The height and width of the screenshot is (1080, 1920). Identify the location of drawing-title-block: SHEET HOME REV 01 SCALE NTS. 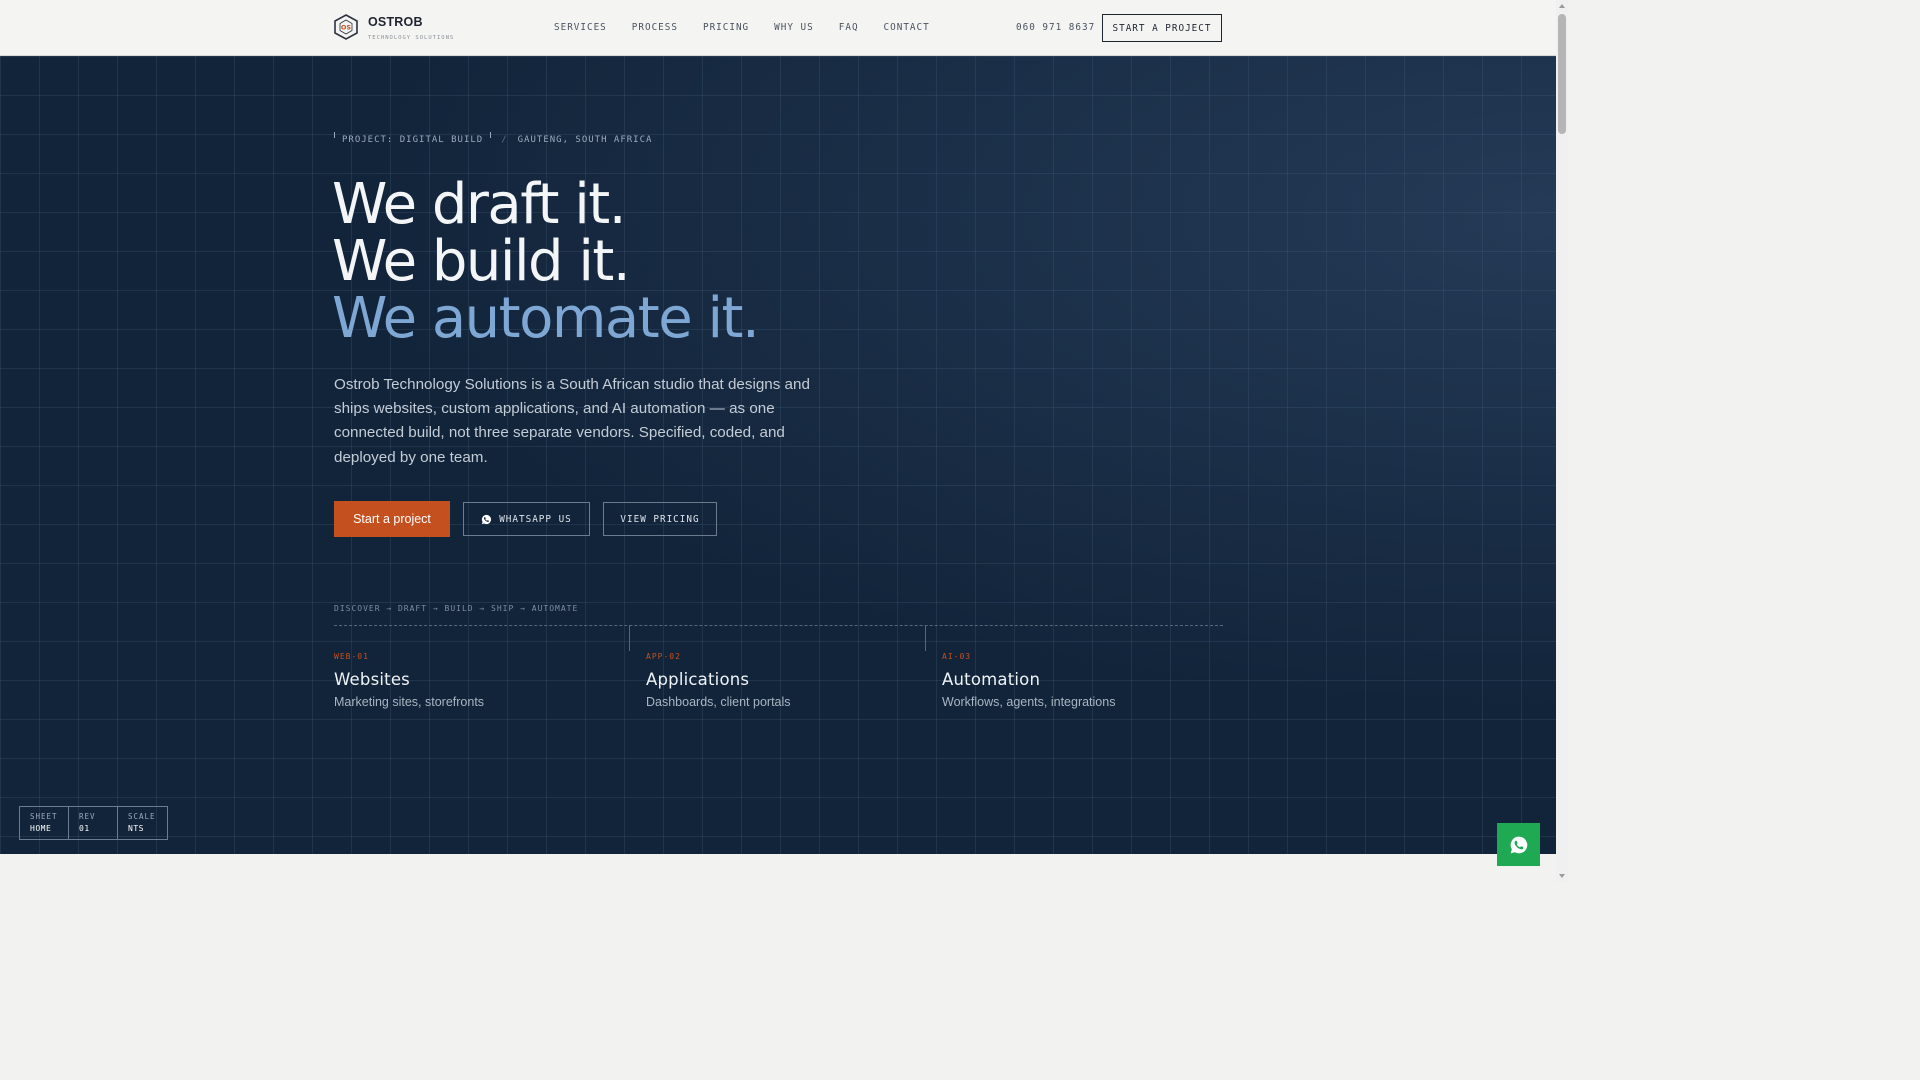
(93, 823).